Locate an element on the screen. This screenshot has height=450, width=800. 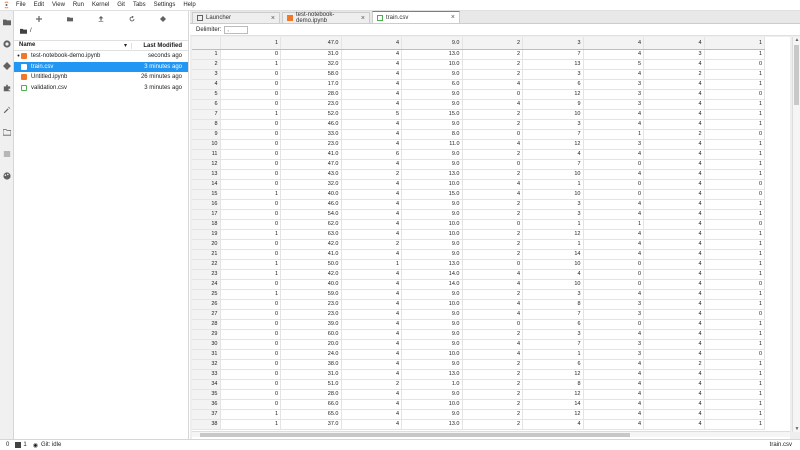
row-index-cell: 20 is located at coordinates (206, 244).